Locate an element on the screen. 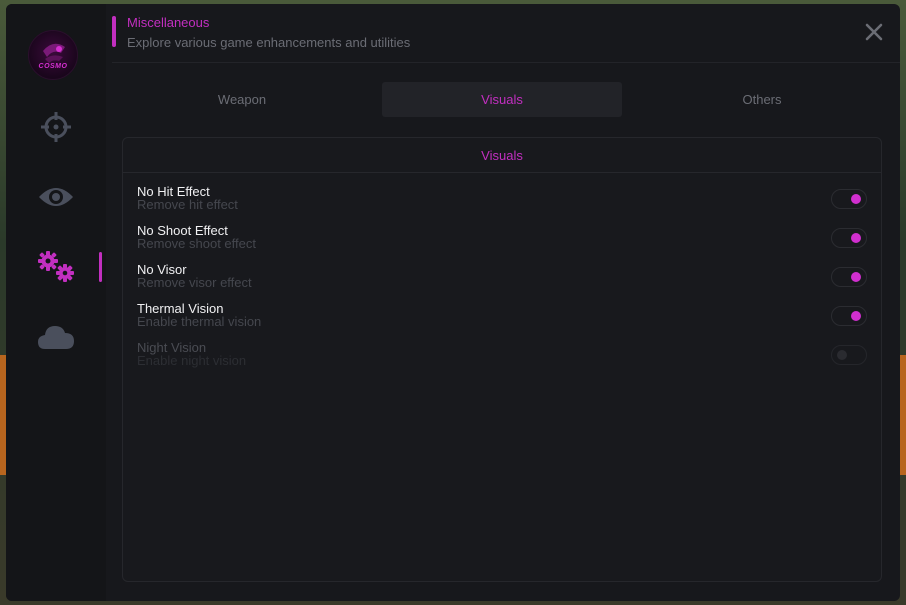 The height and width of the screenshot is (605, 906). option-description: Remove hit effect is located at coordinates (187, 204).